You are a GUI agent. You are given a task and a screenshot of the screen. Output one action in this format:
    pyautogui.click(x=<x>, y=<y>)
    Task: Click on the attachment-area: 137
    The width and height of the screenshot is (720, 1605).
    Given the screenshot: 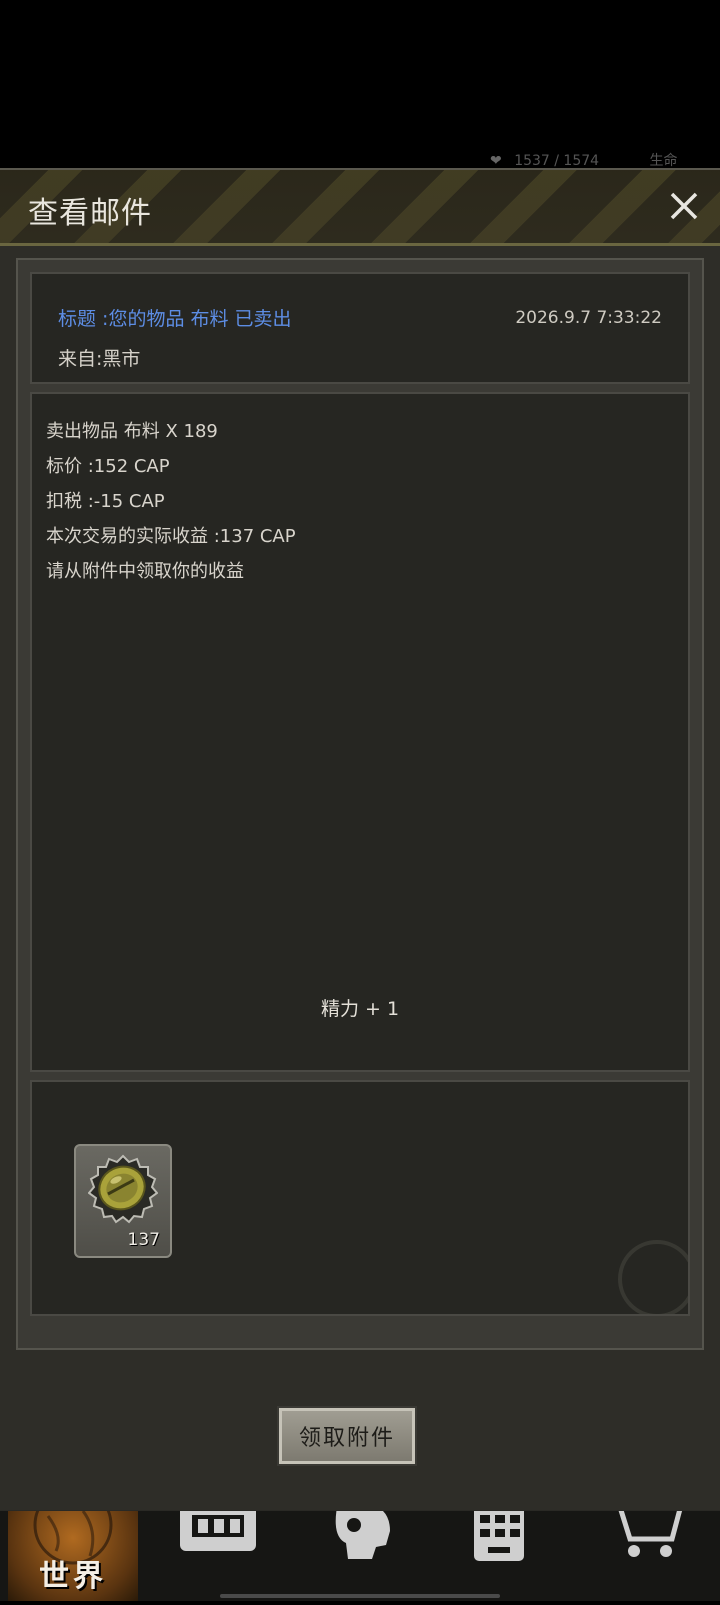 What is the action you would take?
    pyautogui.click(x=360, y=1198)
    